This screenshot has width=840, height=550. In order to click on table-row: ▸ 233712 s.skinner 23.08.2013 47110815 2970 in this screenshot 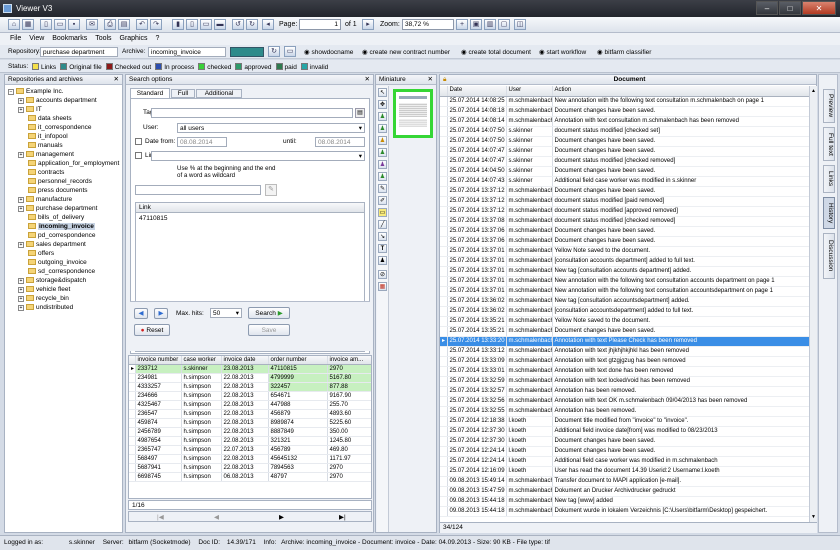, I will do `click(250, 369)`.